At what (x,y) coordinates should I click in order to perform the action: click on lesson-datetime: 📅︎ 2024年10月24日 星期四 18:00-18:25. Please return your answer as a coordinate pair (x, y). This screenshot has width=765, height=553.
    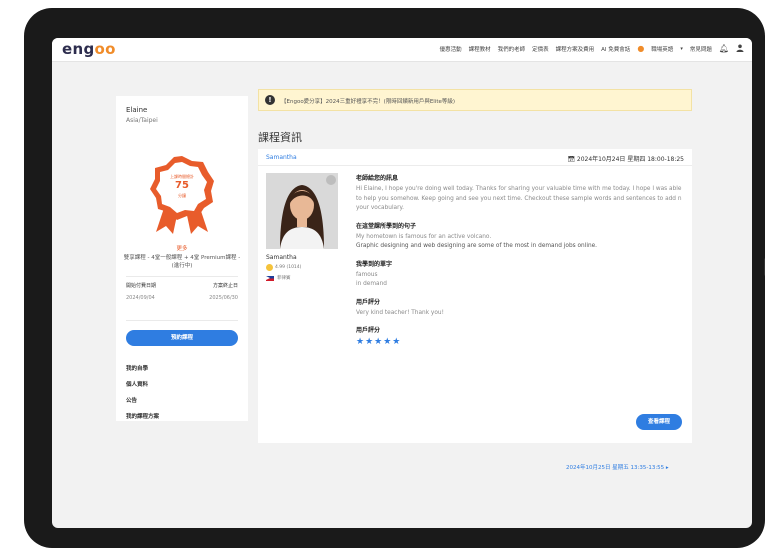
    Looking at the image, I should click on (625, 158).